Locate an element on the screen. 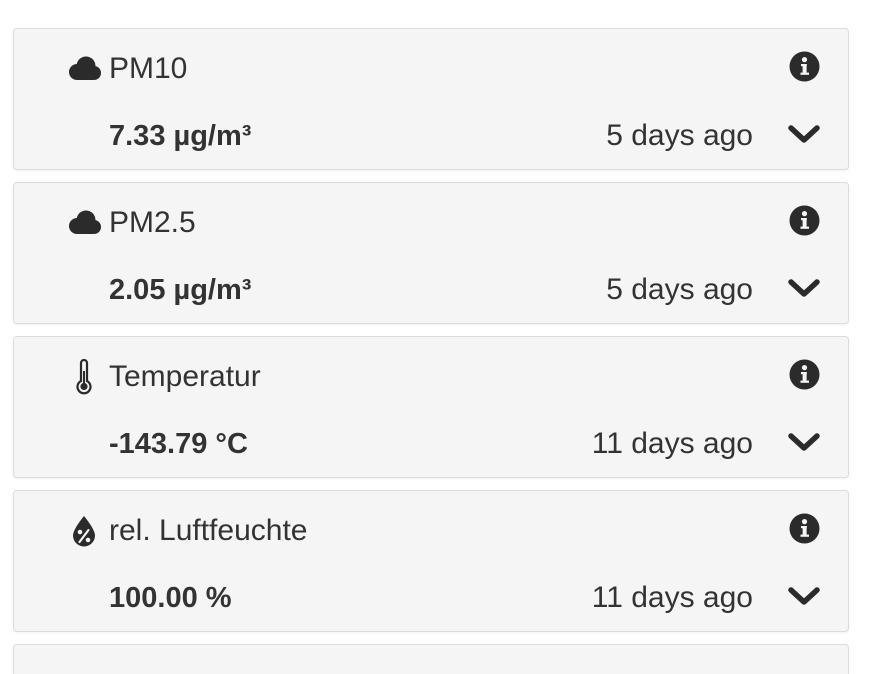  sensor-title: Temperatur is located at coordinates (185, 376).